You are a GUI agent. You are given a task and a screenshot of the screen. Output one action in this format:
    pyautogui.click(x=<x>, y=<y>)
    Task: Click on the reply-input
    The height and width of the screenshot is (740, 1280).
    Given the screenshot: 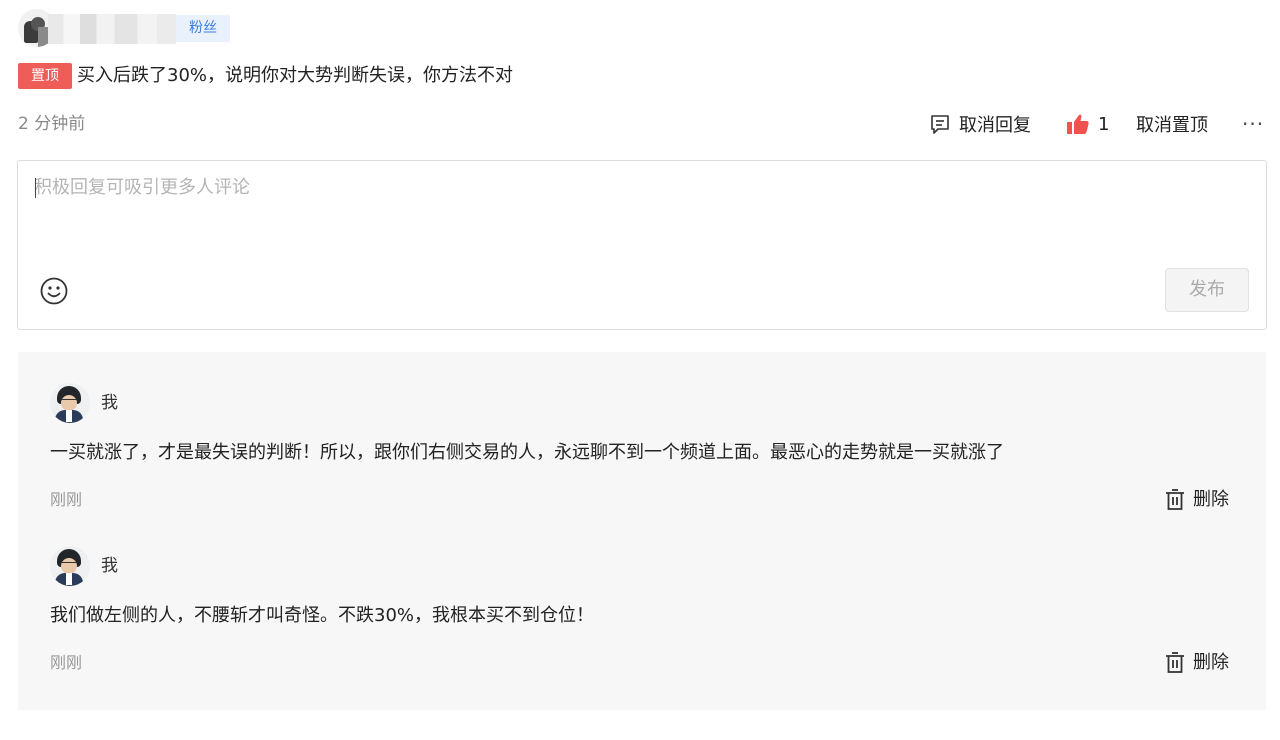 What is the action you would take?
    pyautogui.click(x=584, y=210)
    